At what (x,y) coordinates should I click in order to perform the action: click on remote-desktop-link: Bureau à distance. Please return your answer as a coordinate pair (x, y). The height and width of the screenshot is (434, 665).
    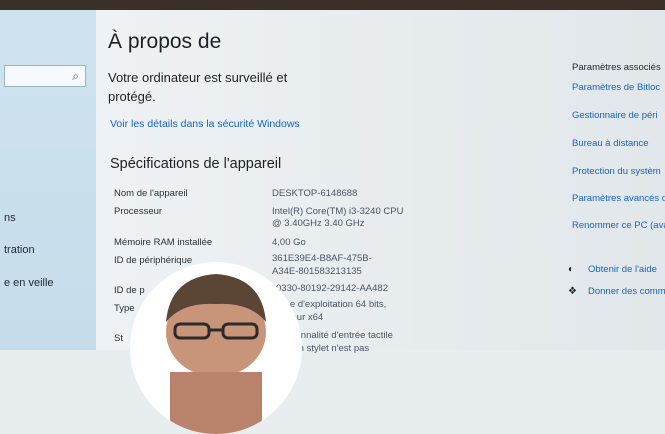
    Looking at the image, I should click on (610, 143).